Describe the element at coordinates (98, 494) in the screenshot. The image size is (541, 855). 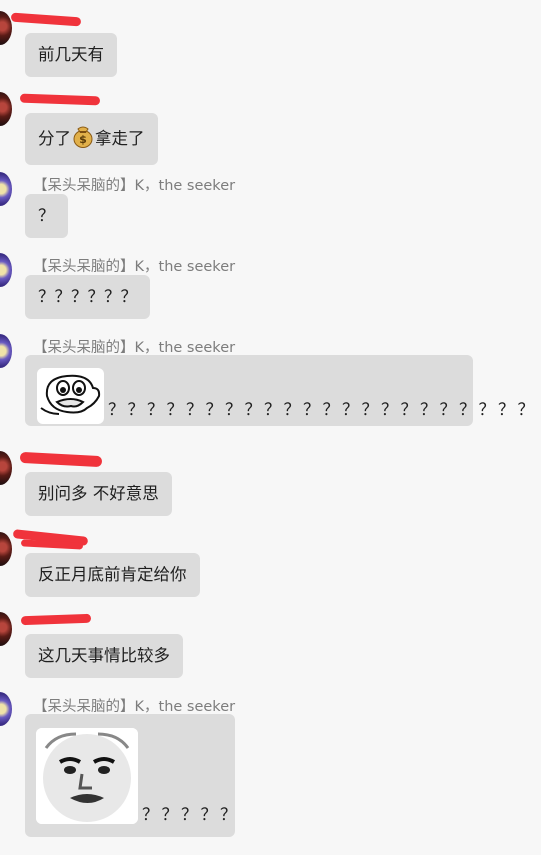
I see `message-bubble: 别问多 不好意思` at that location.